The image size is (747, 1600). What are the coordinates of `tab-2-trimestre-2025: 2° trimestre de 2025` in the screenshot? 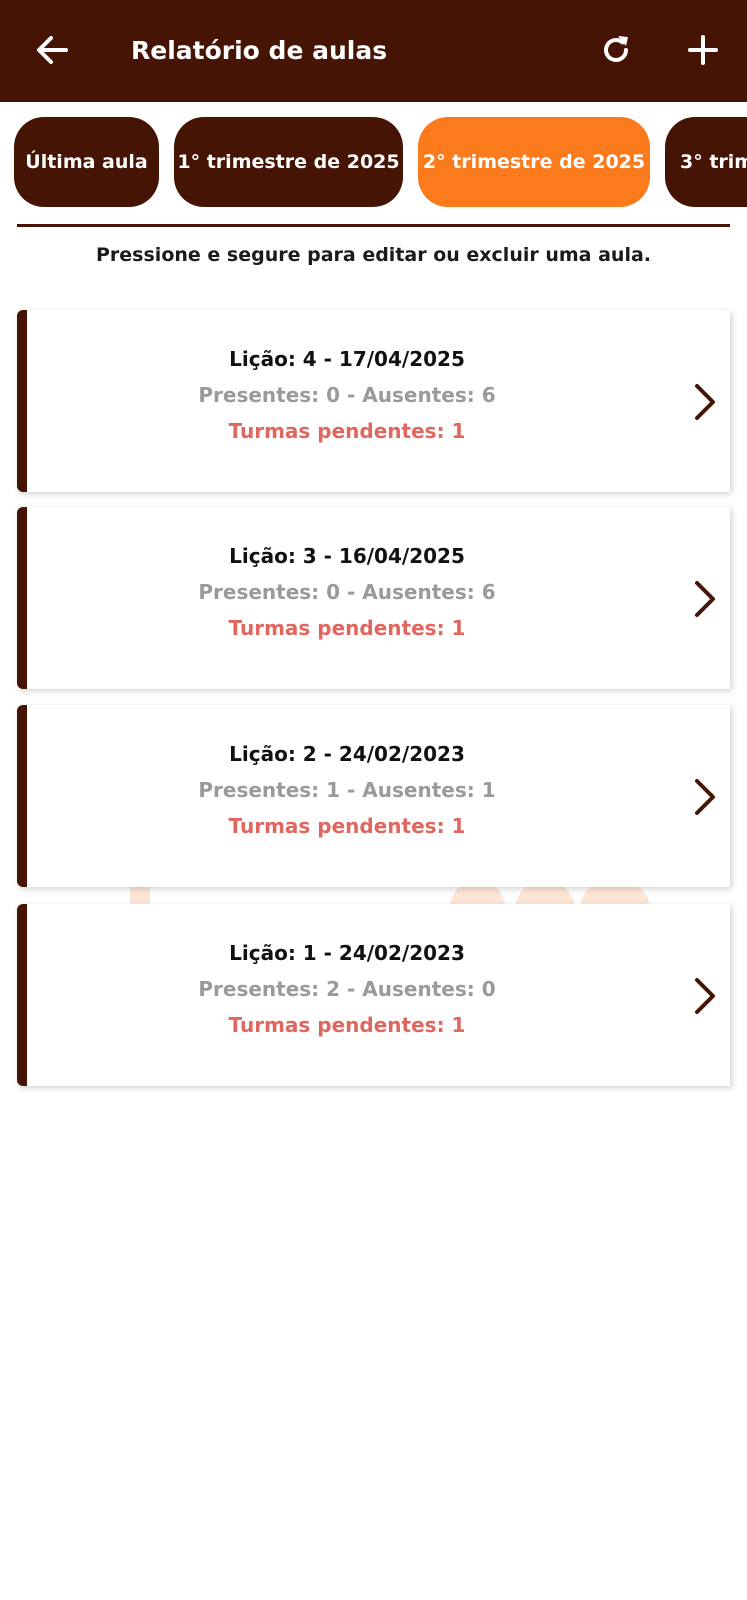 It's located at (534, 162).